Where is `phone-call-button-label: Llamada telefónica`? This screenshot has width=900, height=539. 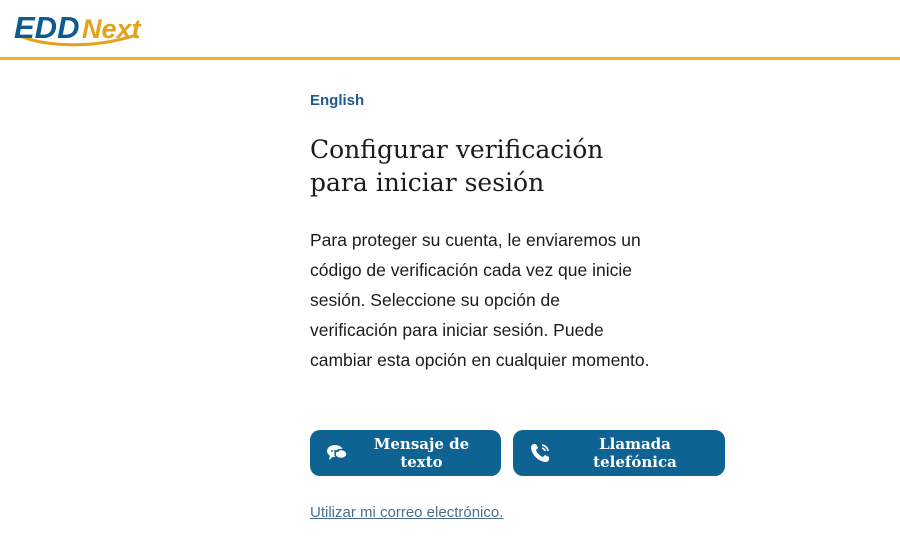 phone-call-button-label: Llamada telefónica is located at coordinates (635, 453).